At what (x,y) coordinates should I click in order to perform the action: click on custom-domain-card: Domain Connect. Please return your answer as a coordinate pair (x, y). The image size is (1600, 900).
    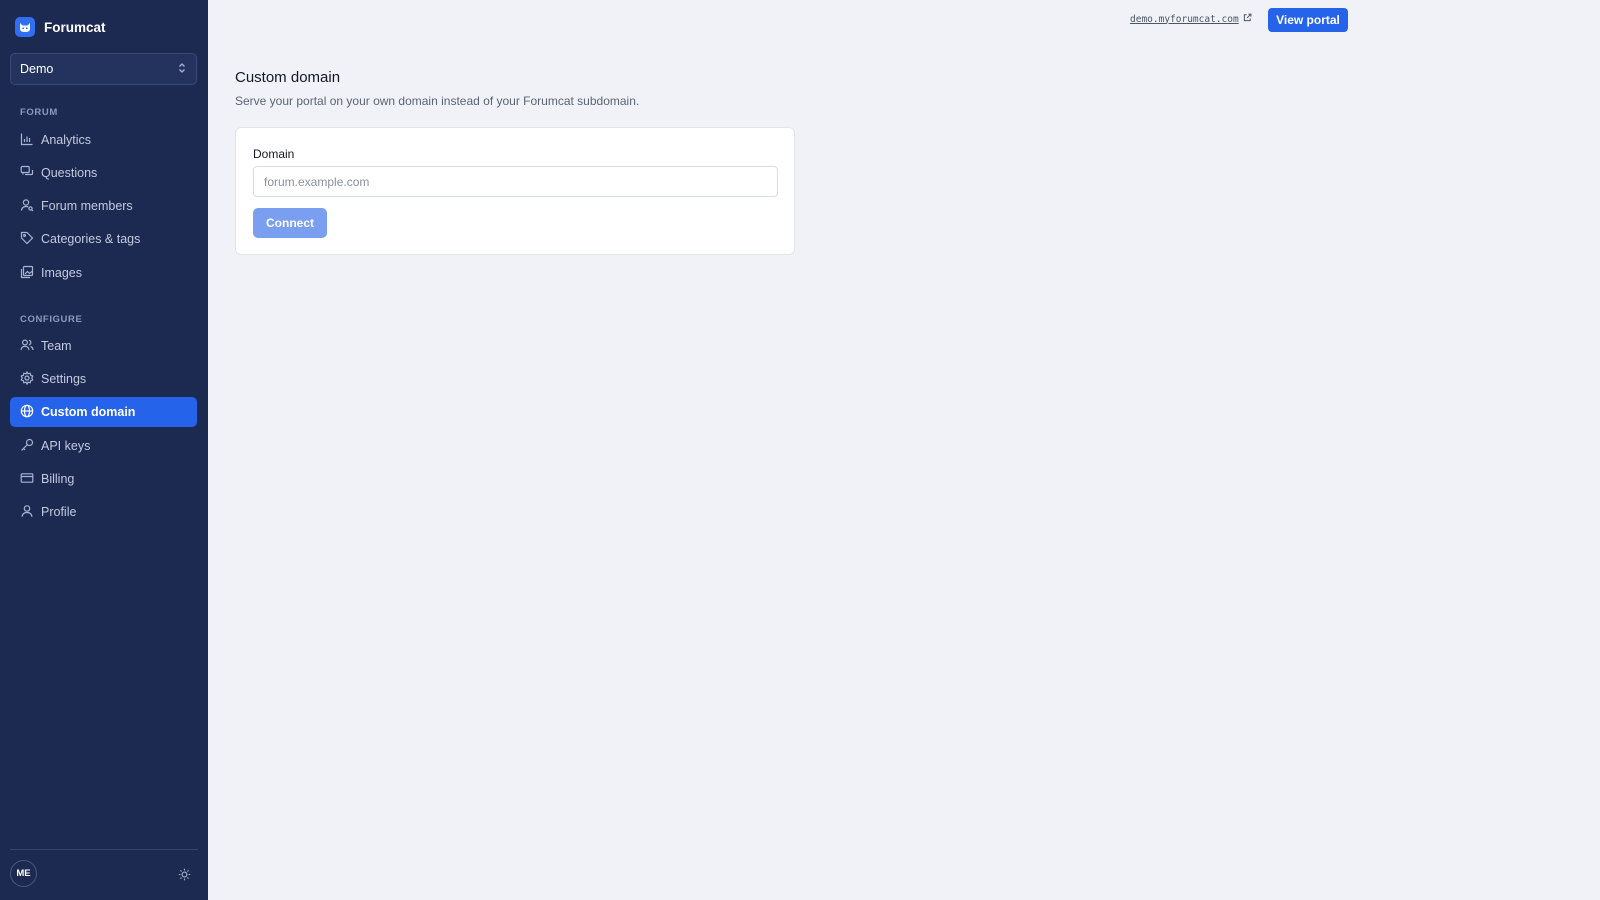
    Looking at the image, I should click on (515, 191).